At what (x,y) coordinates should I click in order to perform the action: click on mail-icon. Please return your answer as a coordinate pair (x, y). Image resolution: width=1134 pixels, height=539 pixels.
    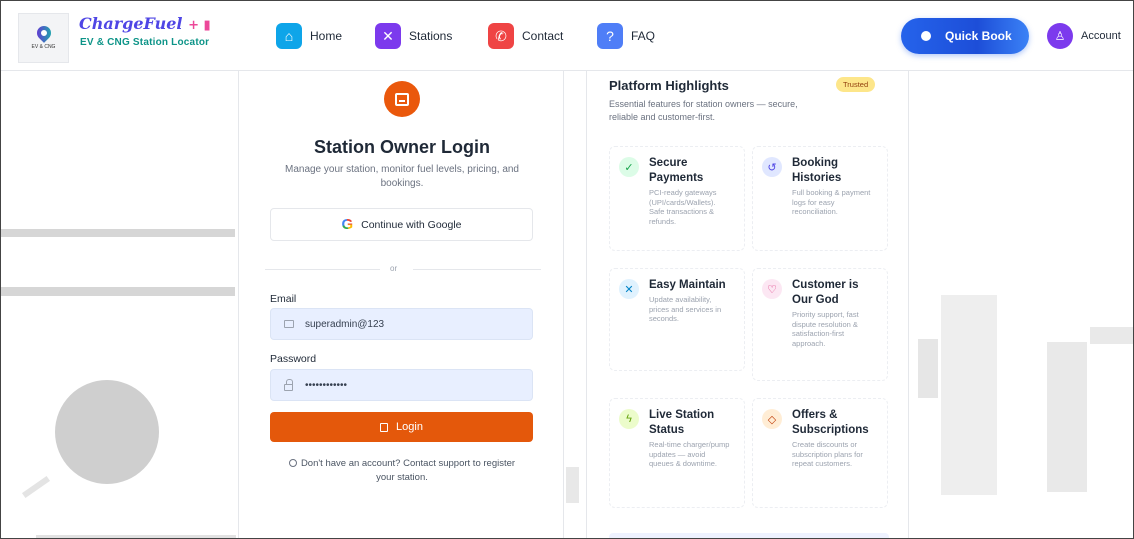
    Looking at the image, I should click on (289, 324).